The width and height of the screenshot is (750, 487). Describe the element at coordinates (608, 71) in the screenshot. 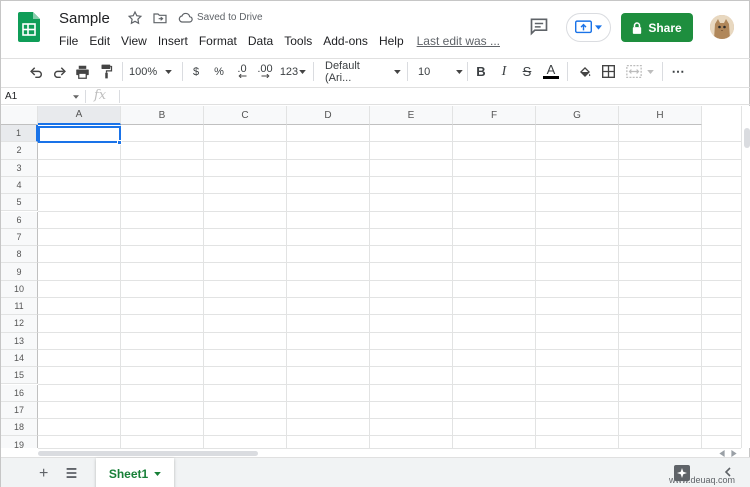

I see `borders-icon` at that location.